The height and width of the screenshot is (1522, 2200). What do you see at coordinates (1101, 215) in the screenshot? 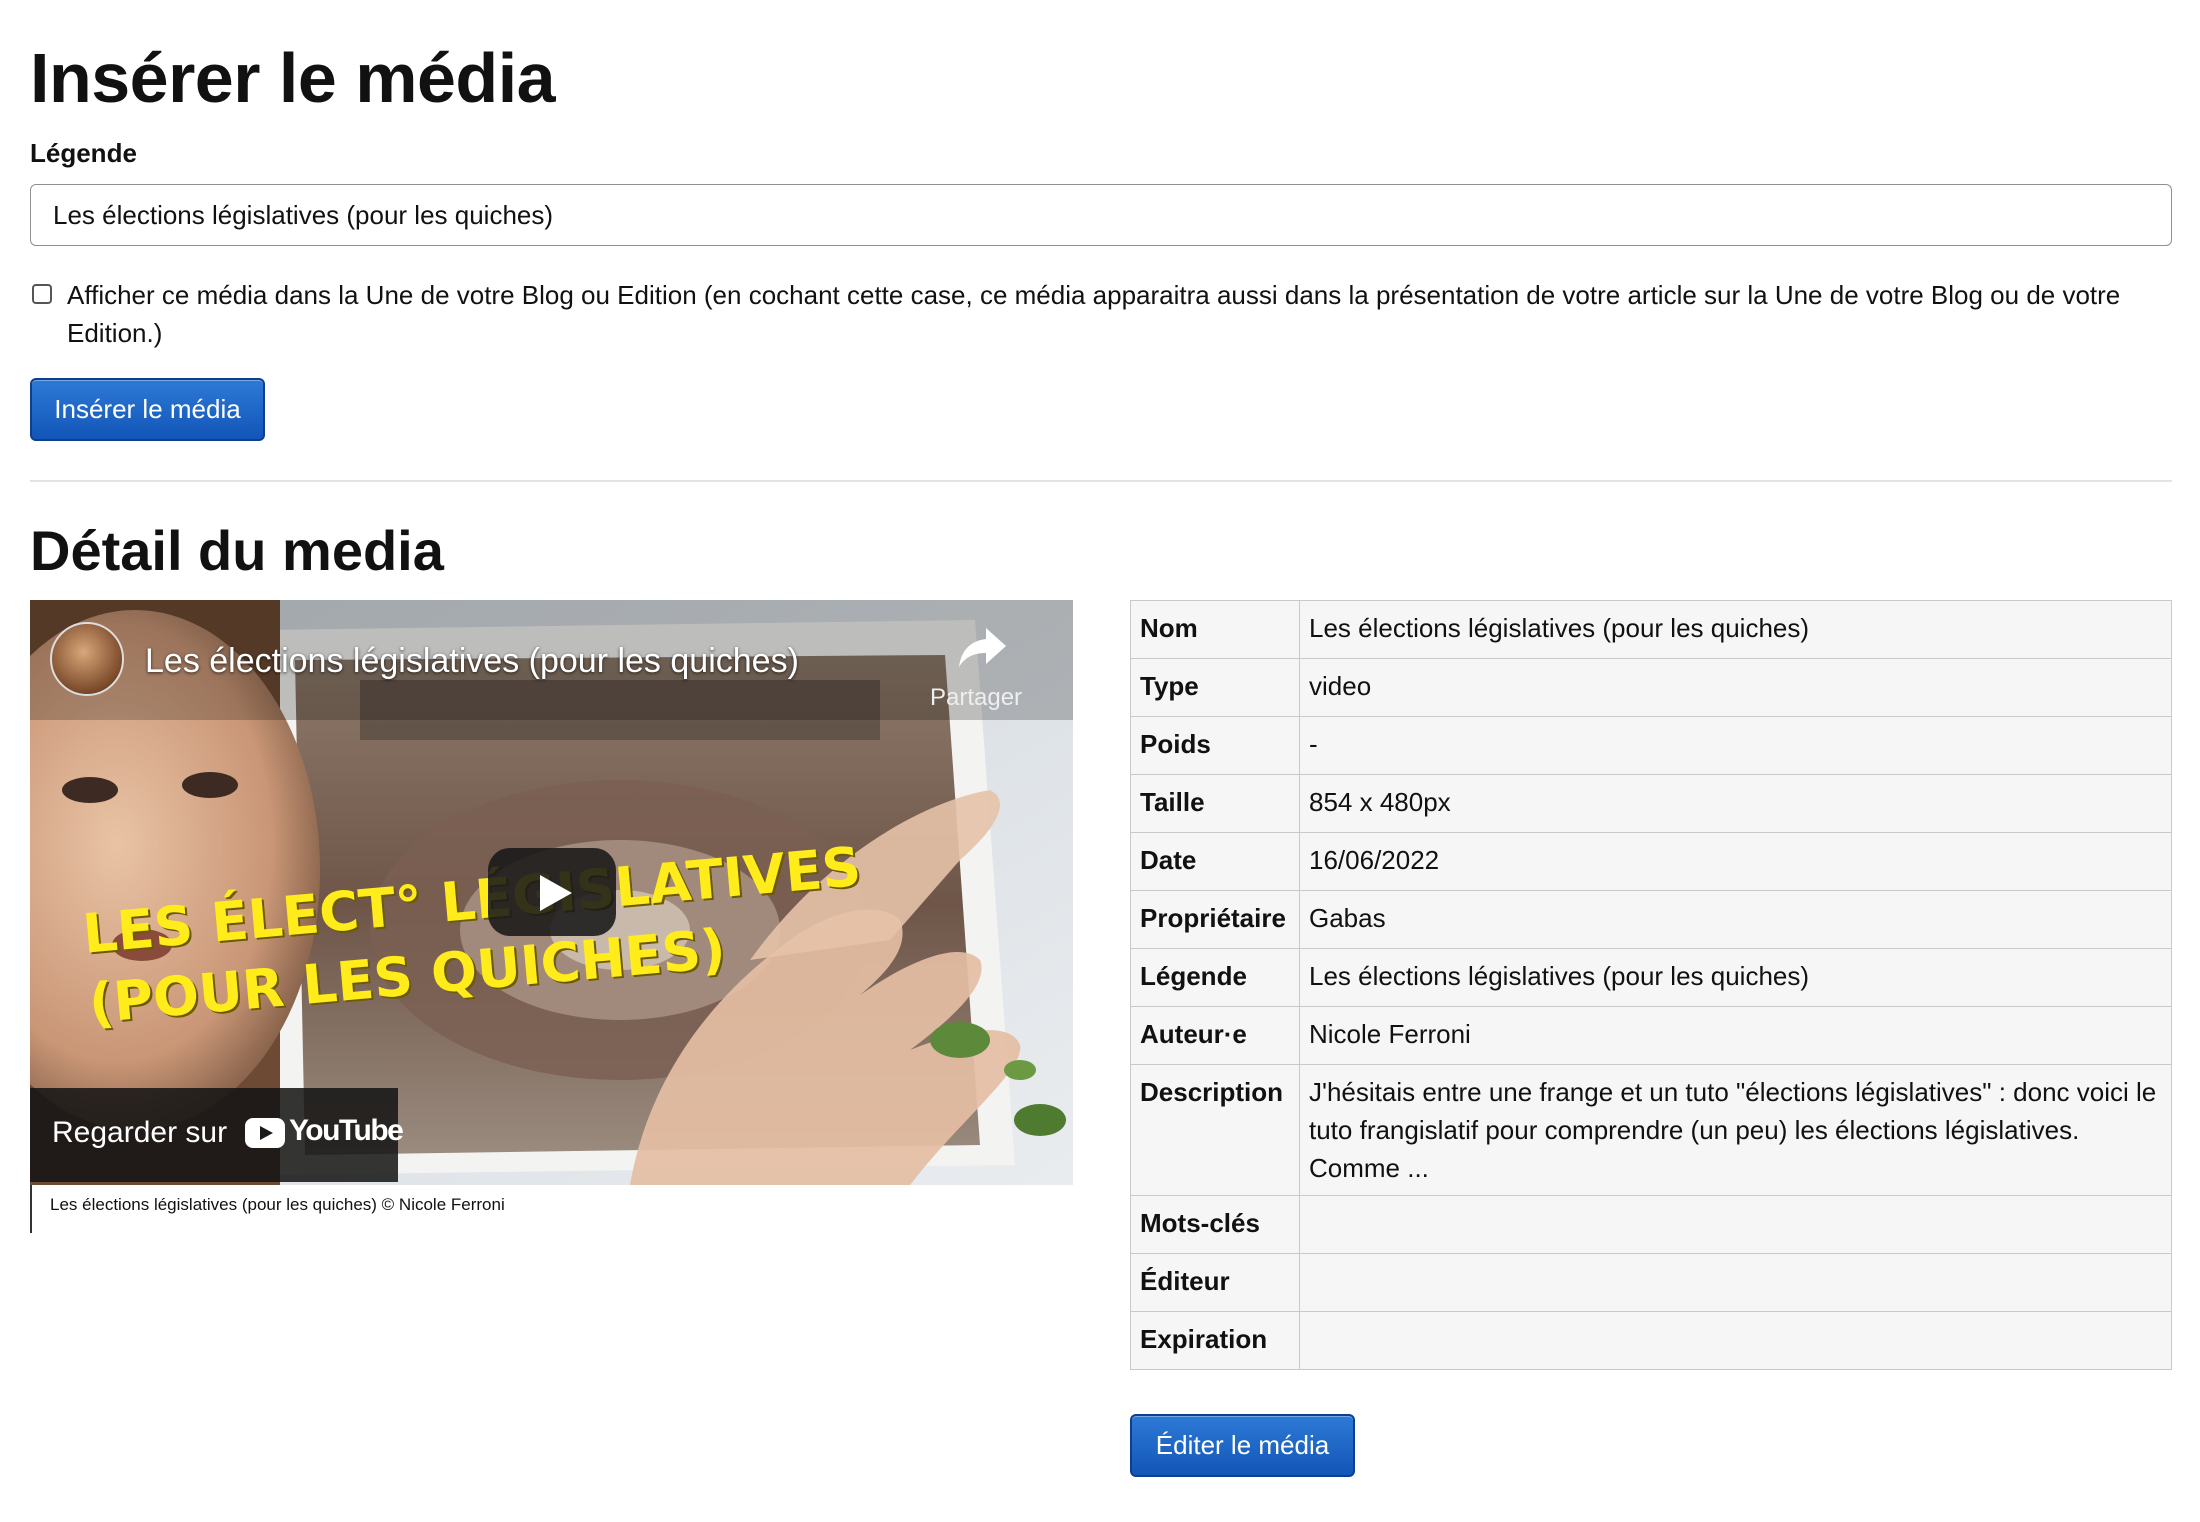
I see `caption-input` at bounding box center [1101, 215].